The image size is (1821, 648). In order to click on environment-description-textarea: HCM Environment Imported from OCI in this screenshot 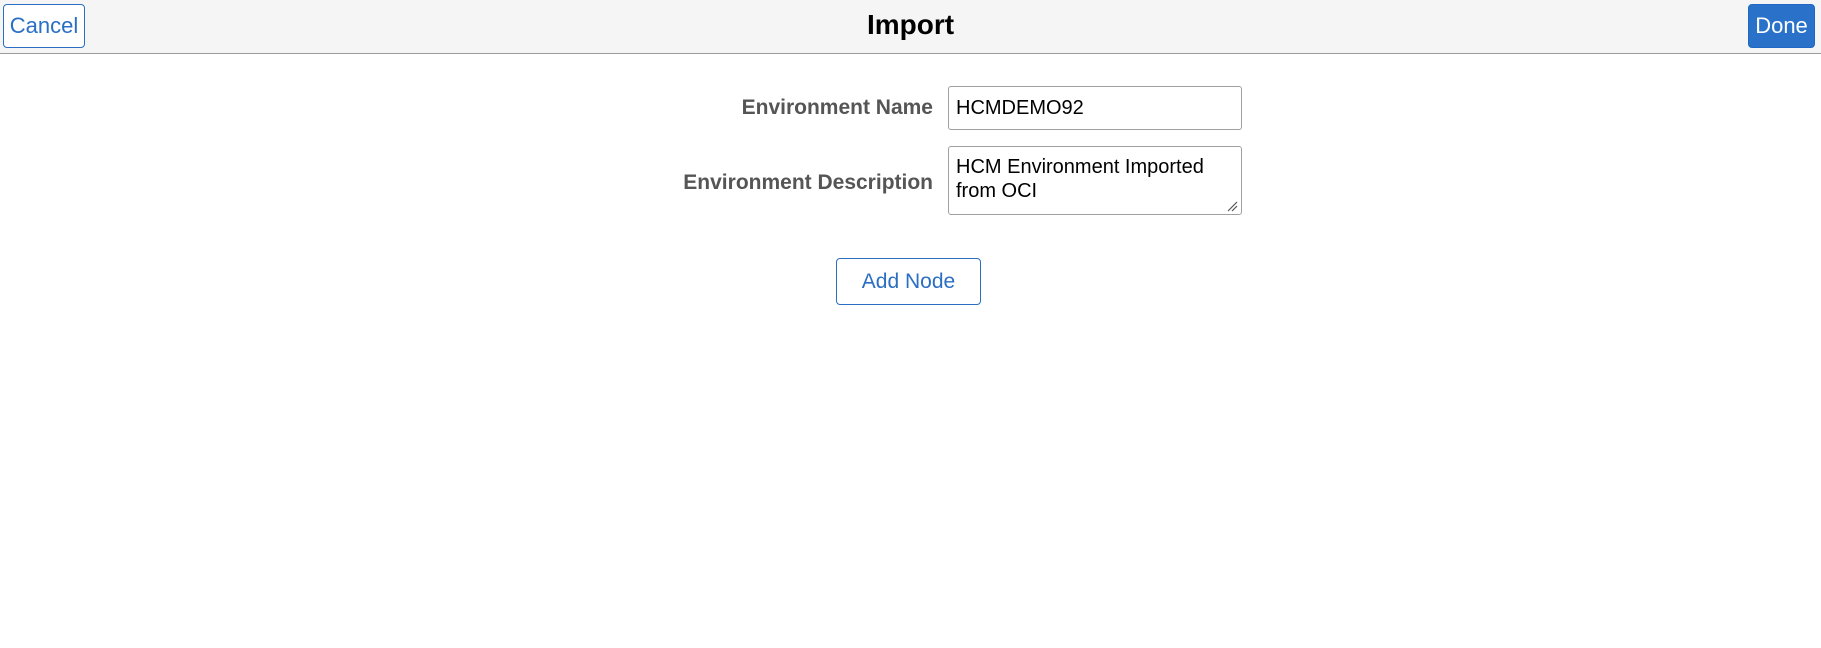, I will do `click(1095, 180)`.